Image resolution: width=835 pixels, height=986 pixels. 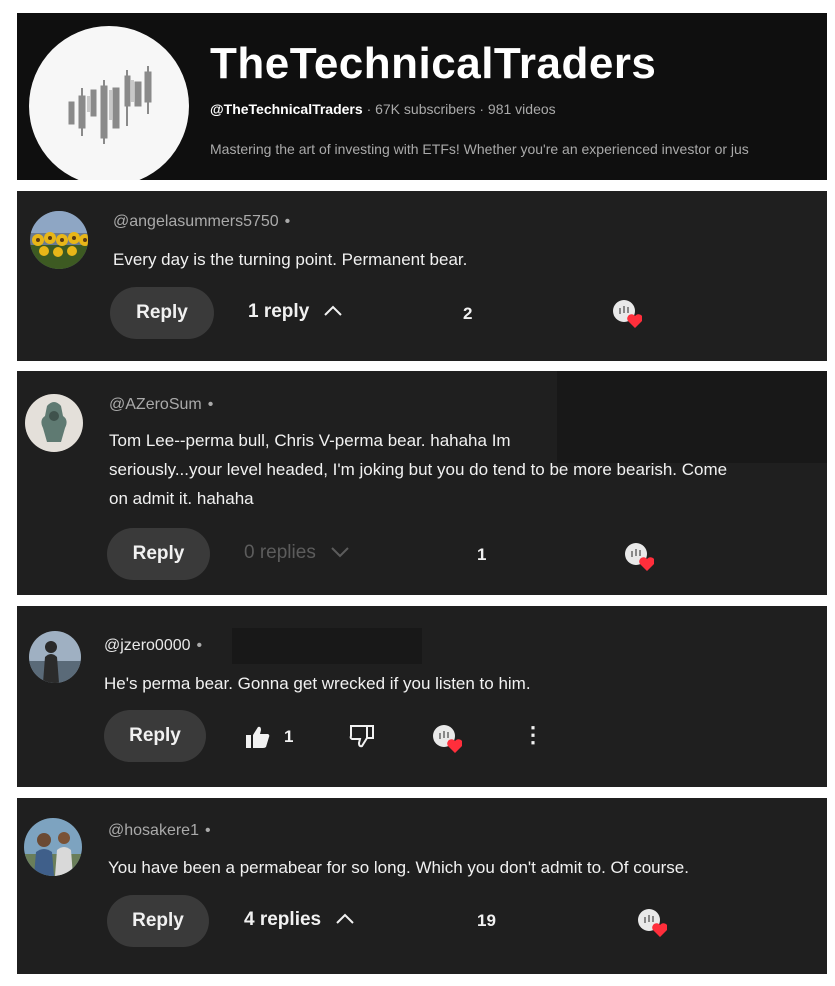 I want to click on channel-name: TheTechnicalTraders, so click(x=433, y=64).